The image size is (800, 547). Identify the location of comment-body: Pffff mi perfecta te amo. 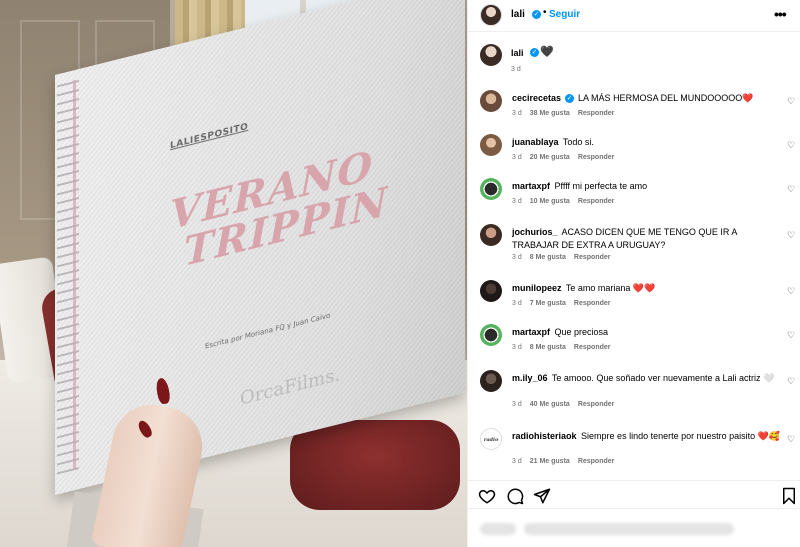
(601, 186).